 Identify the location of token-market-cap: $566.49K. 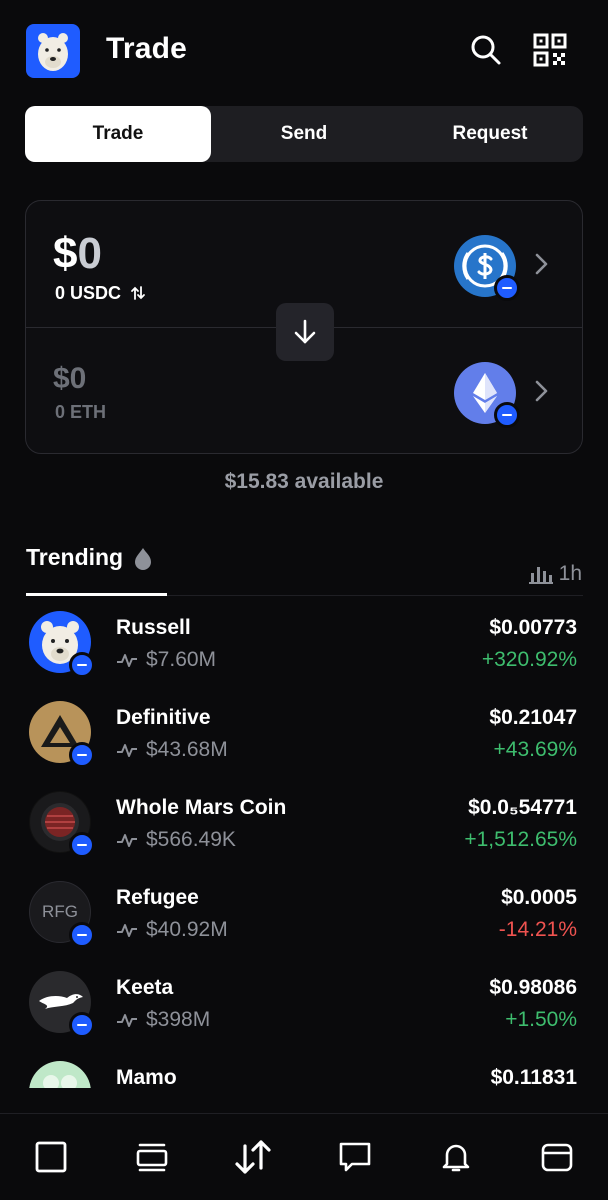
(176, 840).